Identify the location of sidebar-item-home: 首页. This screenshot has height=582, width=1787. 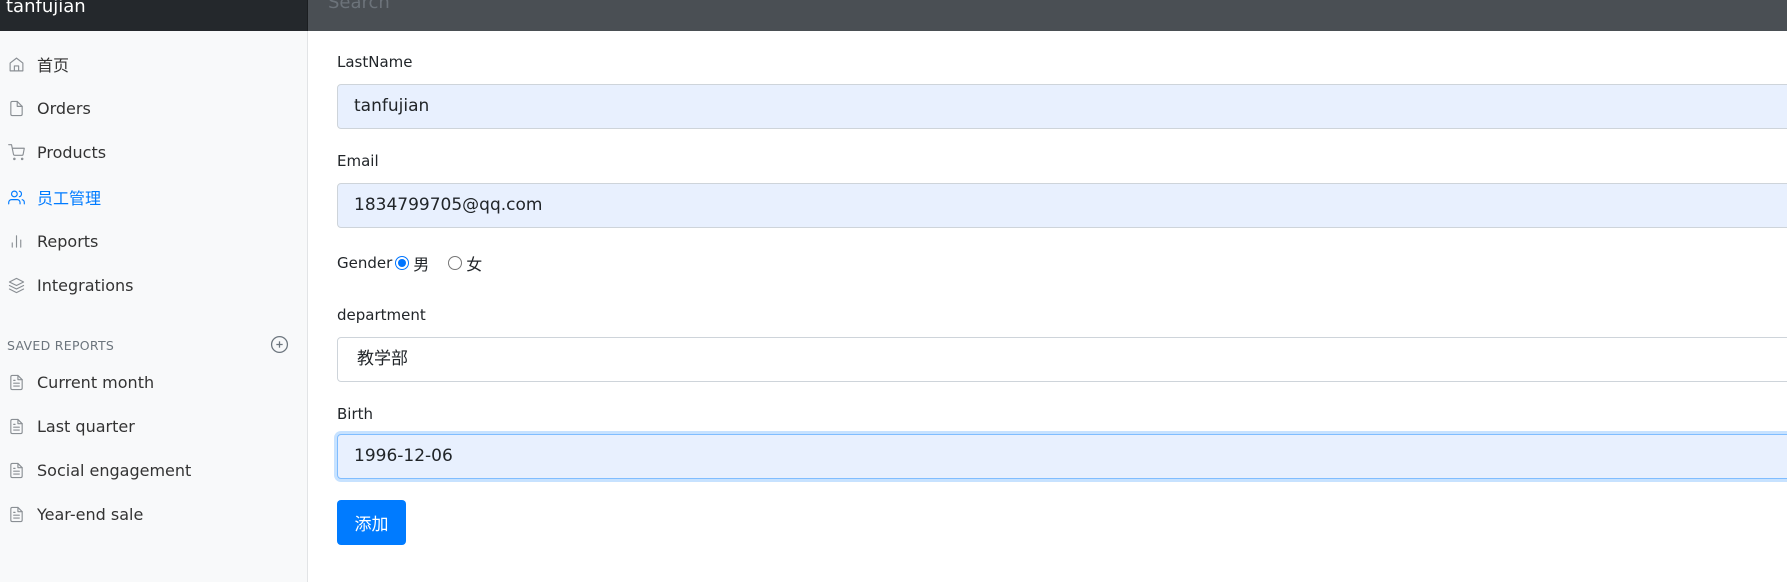
(150, 64).